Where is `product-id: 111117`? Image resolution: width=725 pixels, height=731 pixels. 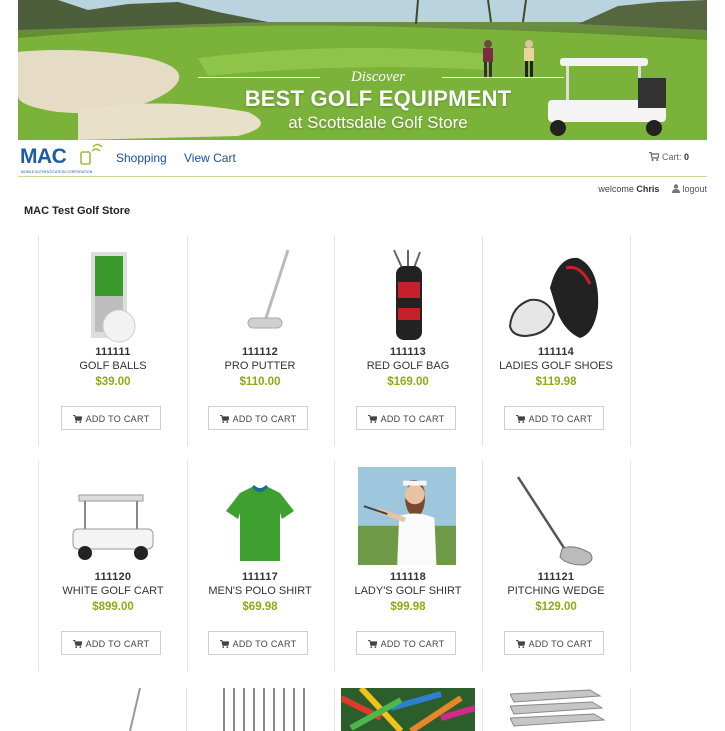 product-id: 111117 is located at coordinates (260, 577).